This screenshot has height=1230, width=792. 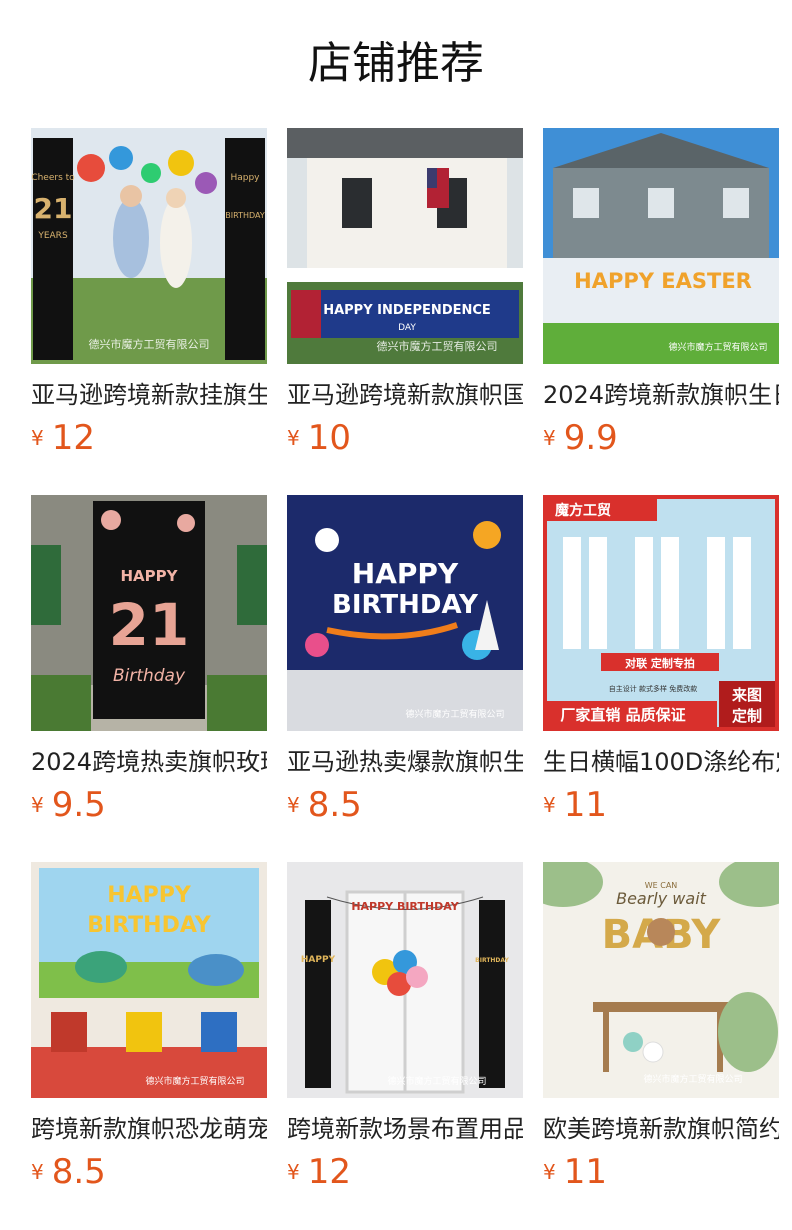 I want to click on product-image: HAPPY INDEPENDENCE DAY 德兴市魔方工贸有限公司, so click(x=405, y=246).